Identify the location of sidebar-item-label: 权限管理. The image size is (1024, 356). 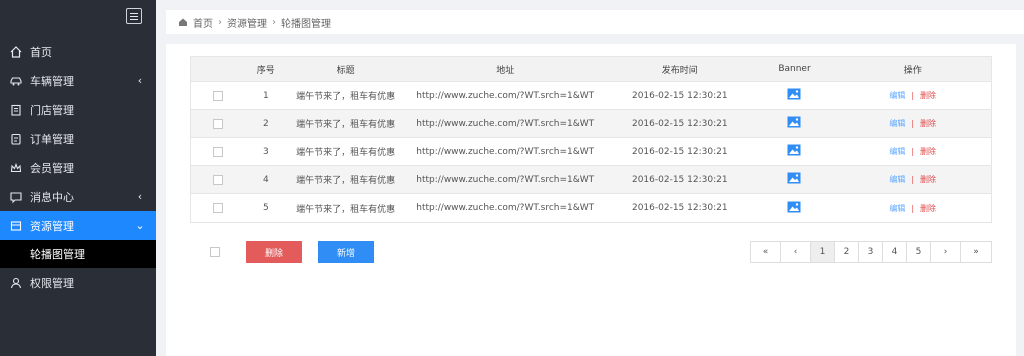
(52, 283).